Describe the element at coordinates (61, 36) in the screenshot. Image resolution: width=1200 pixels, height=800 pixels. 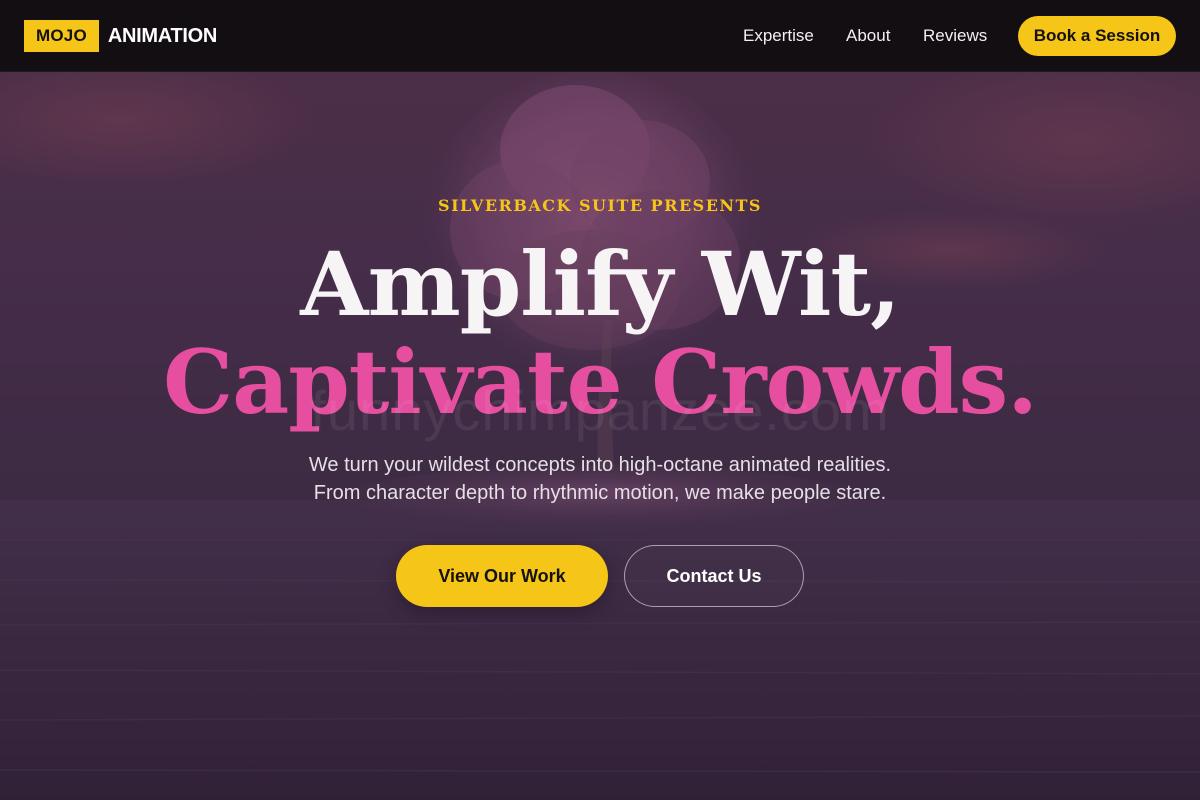
I see `brand-badge: MOJO` at that location.